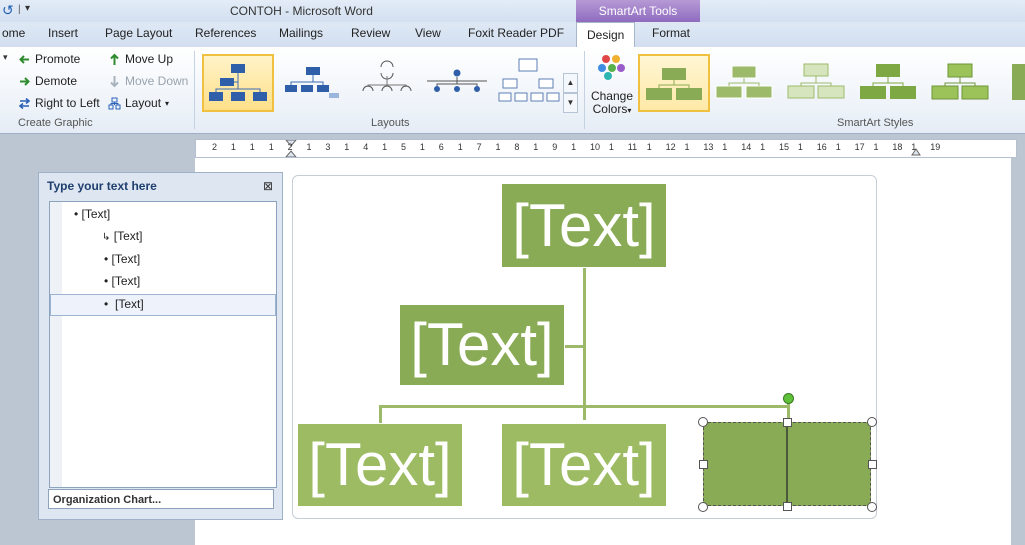 The width and height of the screenshot is (1025, 545). I want to click on tab-mailings: Mailings, so click(301, 33).